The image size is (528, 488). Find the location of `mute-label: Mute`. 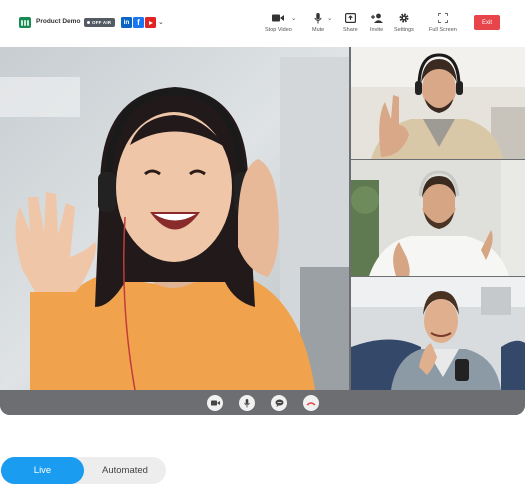

mute-label: Mute is located at coordinates (318, 30).